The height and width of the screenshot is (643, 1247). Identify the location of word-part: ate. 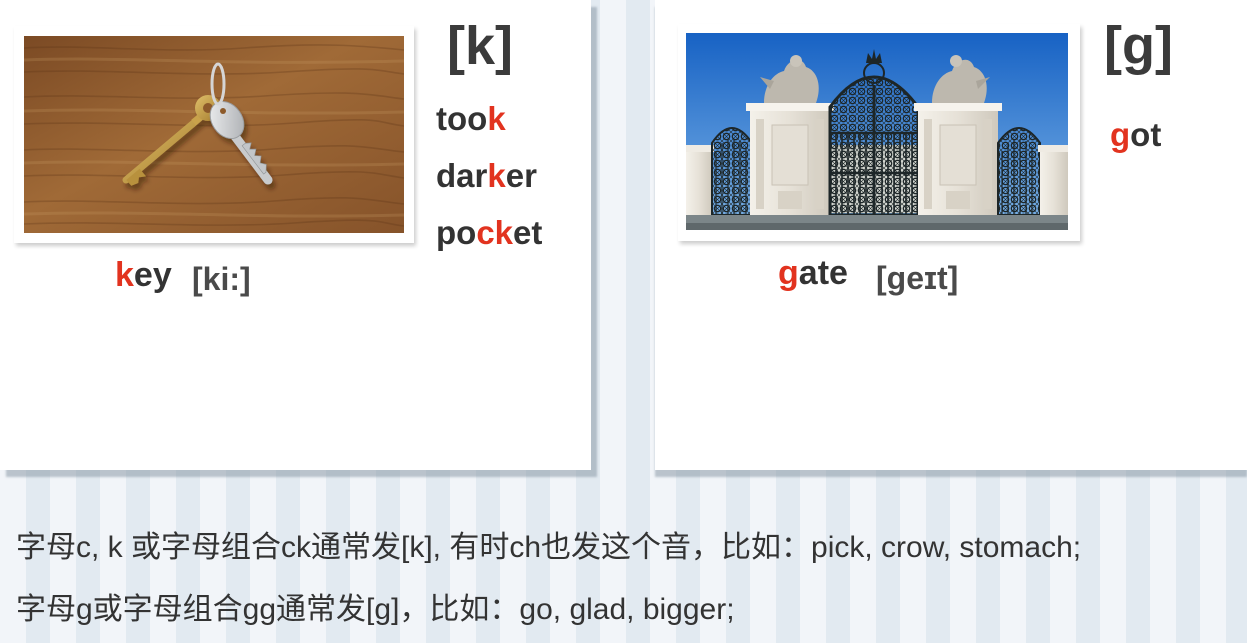
(823, 273).